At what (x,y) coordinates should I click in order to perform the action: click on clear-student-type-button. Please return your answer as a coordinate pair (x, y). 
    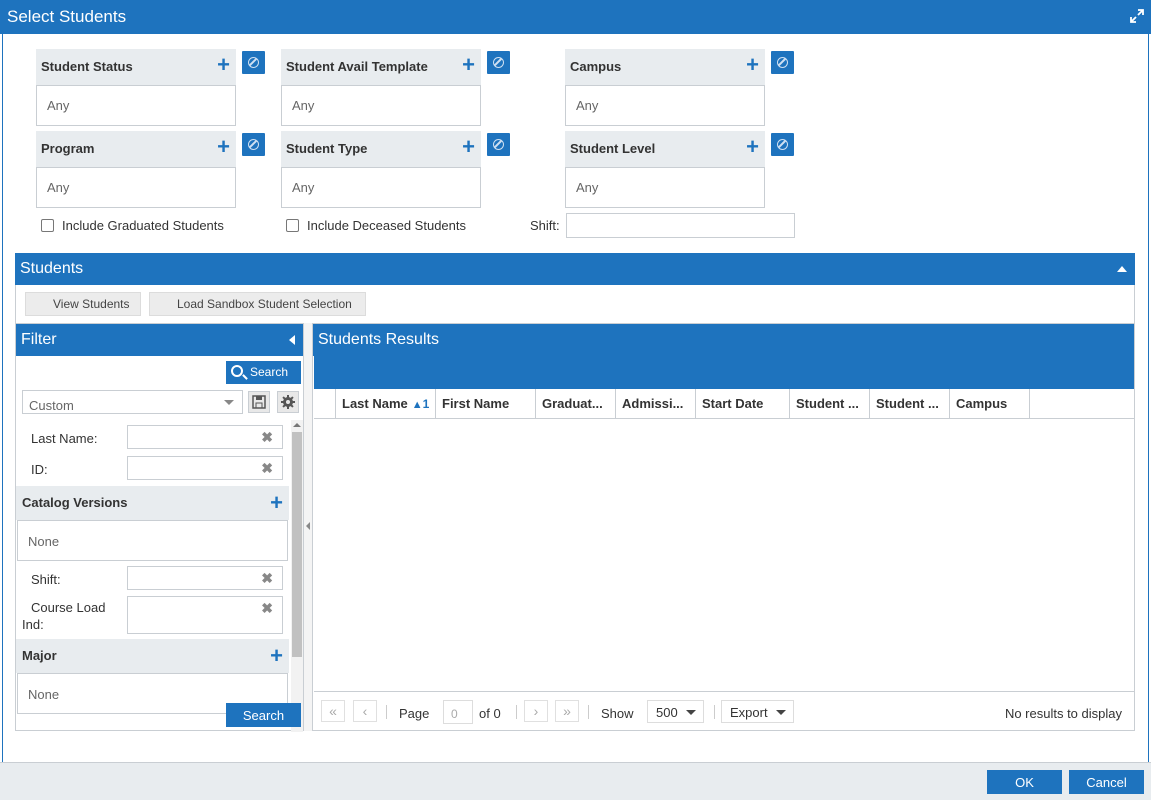
    Looking at the image, I should click on (498, 144).